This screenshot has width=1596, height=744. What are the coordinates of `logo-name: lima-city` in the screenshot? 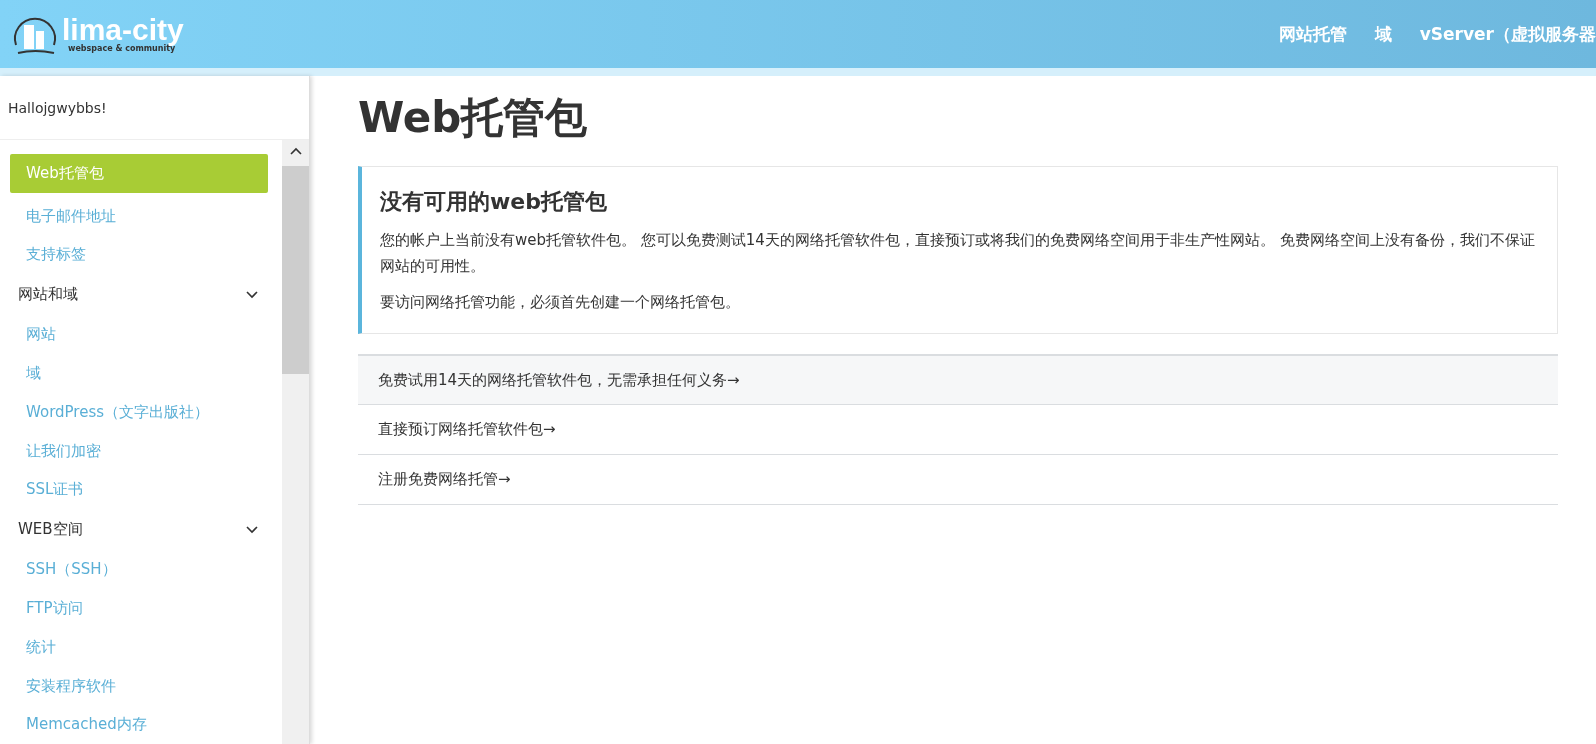 It's located at (123, 29).